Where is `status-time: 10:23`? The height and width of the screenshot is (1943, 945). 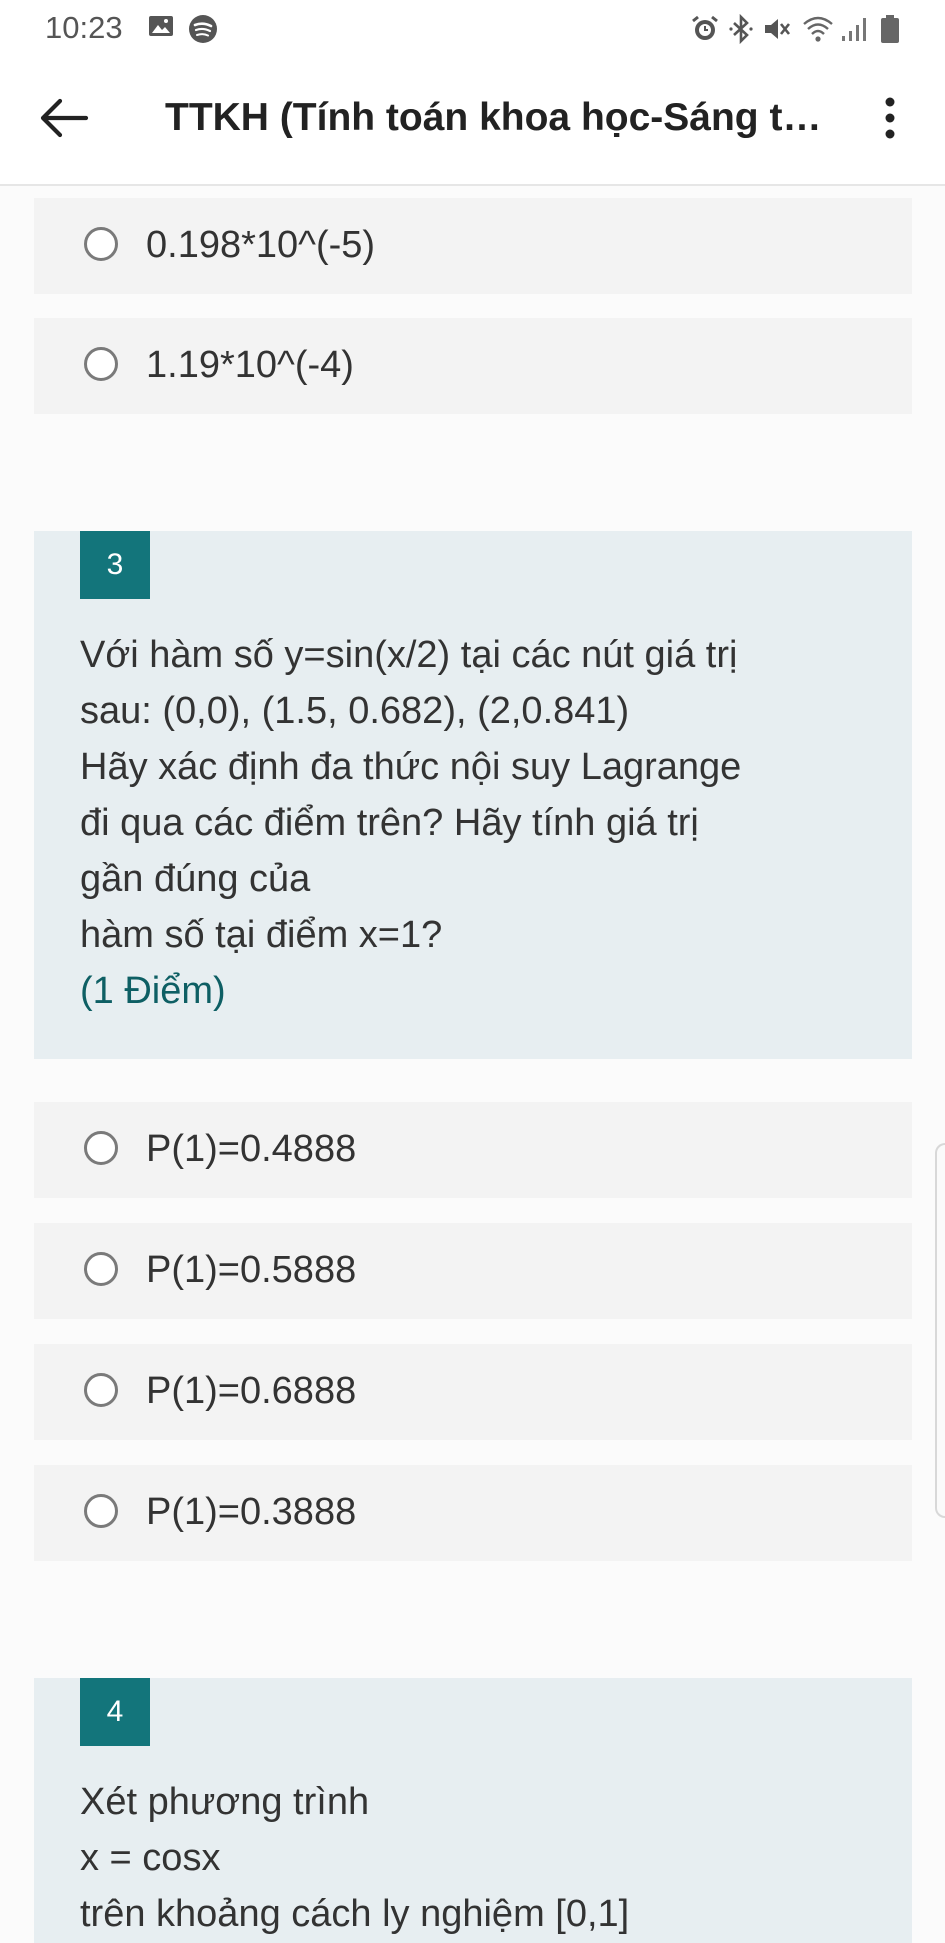 status-time: 10:23 is located at coordinates (84, 27).